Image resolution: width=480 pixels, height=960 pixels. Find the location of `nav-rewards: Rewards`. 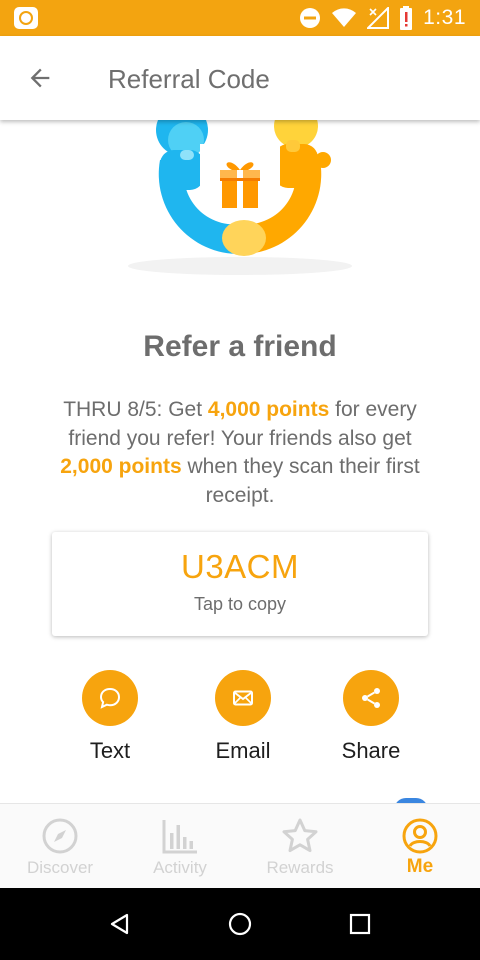

nav-rewards: Rewards is located at coordinates (300, 846).